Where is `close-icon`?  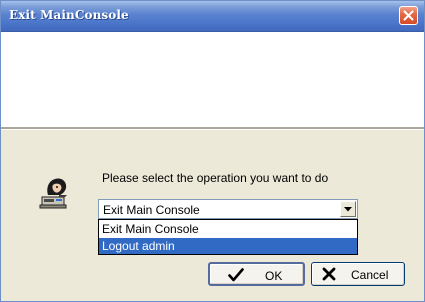 close-icon is located at coordinates (408, 15).